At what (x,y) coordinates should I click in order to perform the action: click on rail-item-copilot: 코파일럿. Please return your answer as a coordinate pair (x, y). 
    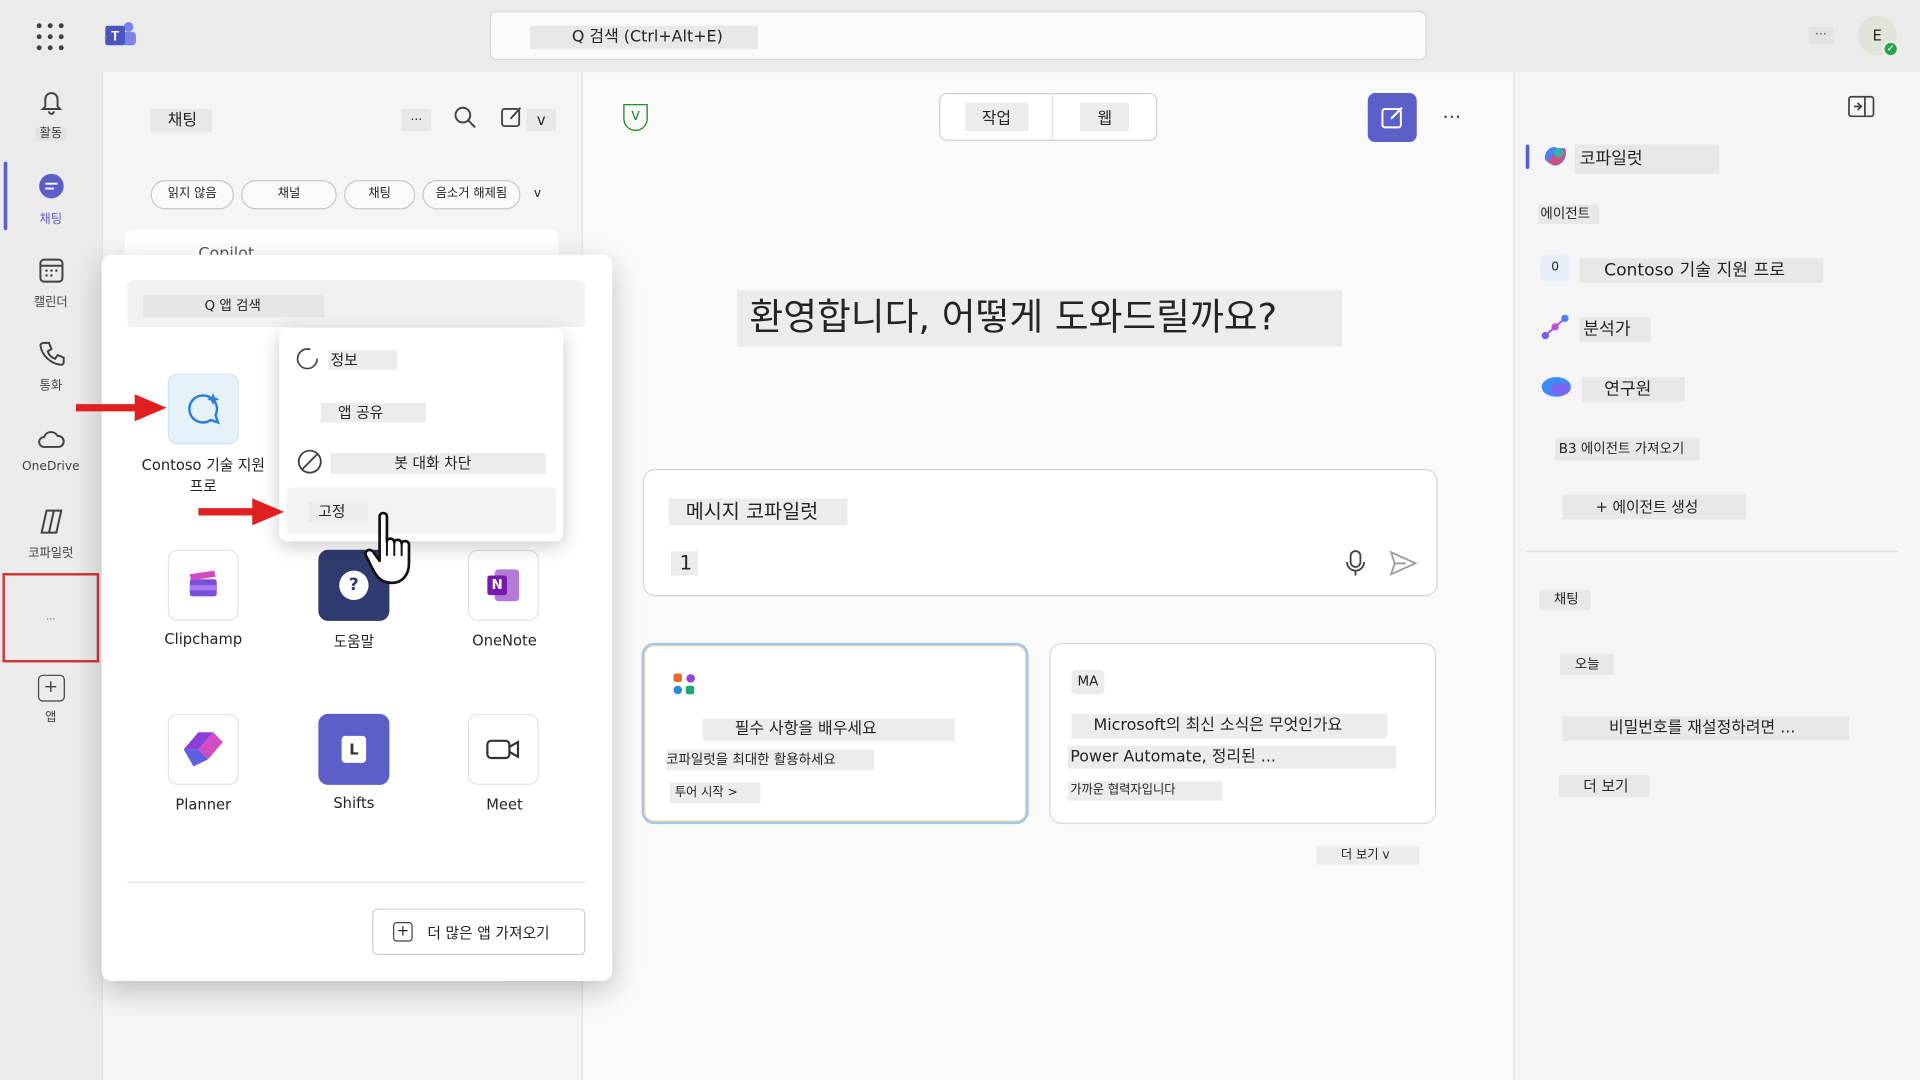
    Looking at the image, I should click on (51, 533).